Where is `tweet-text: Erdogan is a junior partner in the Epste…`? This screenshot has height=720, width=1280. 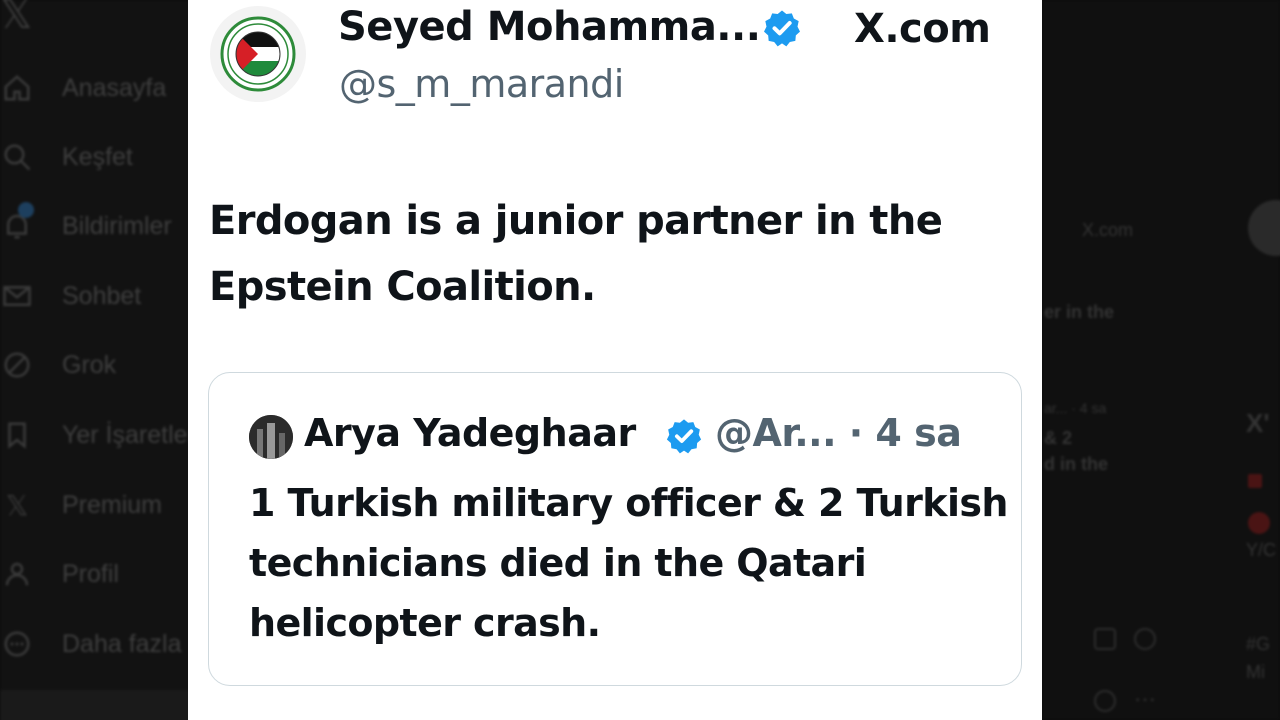 tweet-text: Erdogan is a junior partner in the Epste… is located at coordinates (576, 254).